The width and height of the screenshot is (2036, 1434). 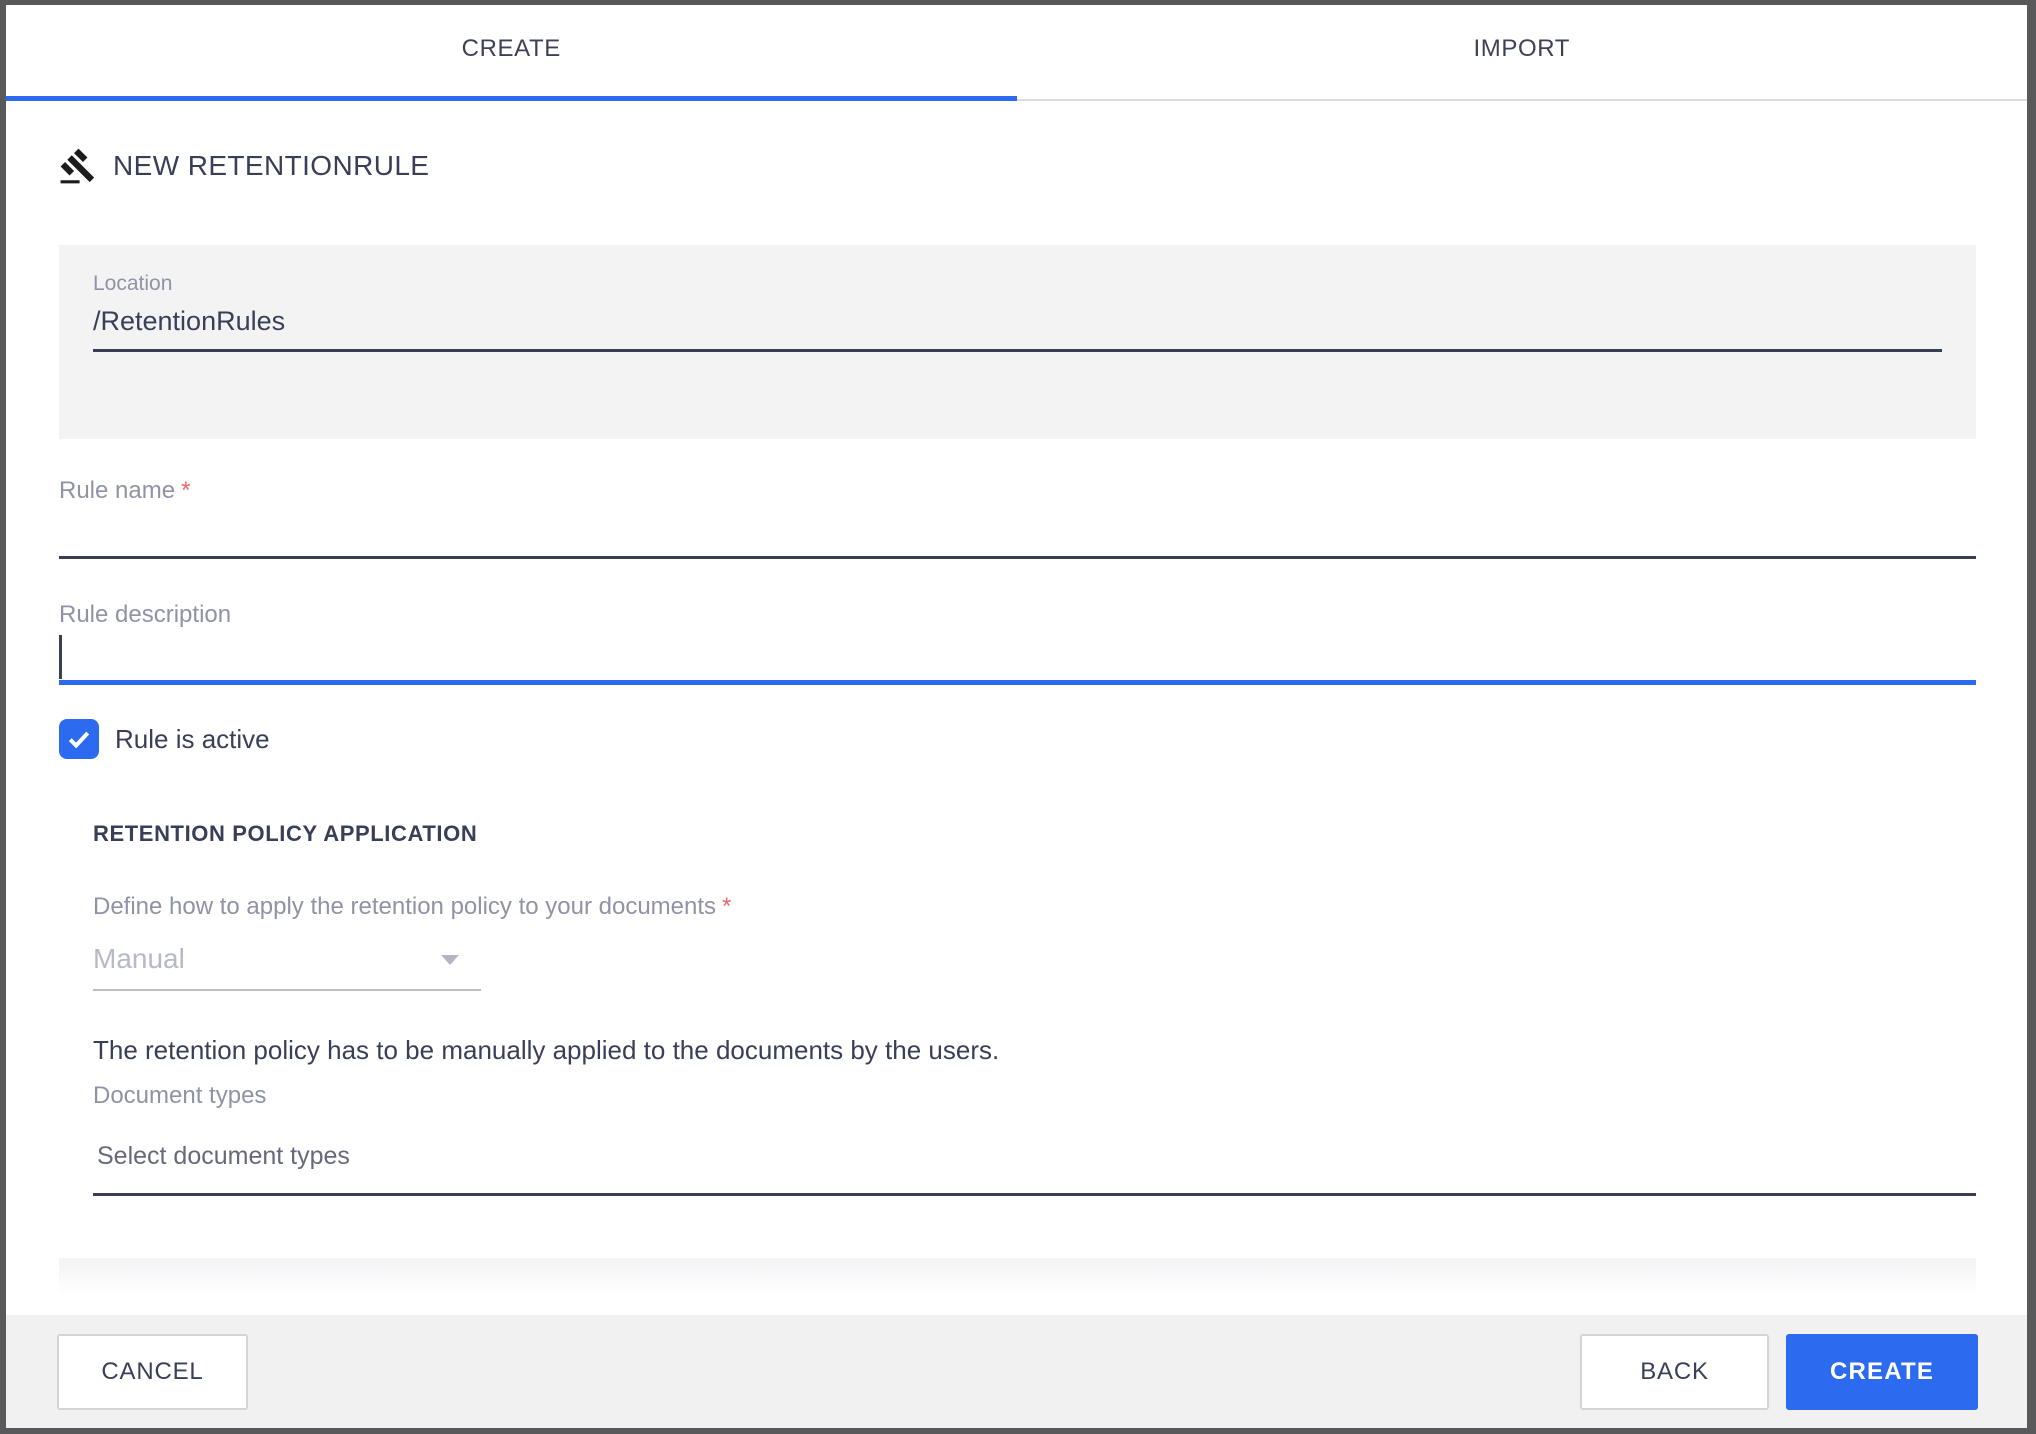 What do you see at coordinates (133, 283) in the screenshot?
I see `location-label: Location` at bounding box center [133, 283].